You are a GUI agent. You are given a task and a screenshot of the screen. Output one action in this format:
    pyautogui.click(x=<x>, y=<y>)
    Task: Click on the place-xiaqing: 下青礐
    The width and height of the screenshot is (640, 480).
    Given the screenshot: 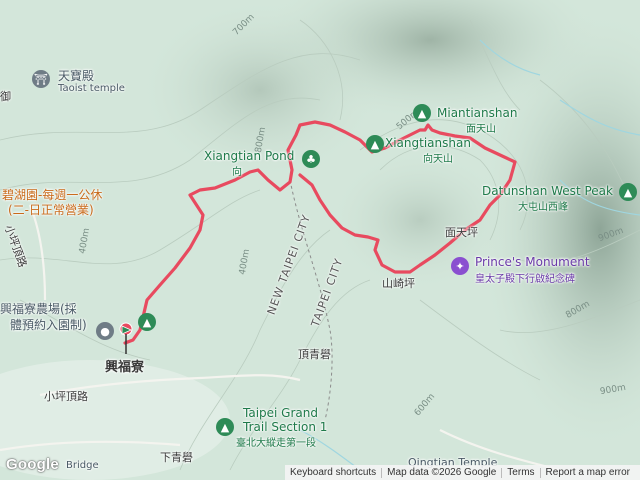 What is the action you would take?
    pyautogui.click(x=176, y=457)
    